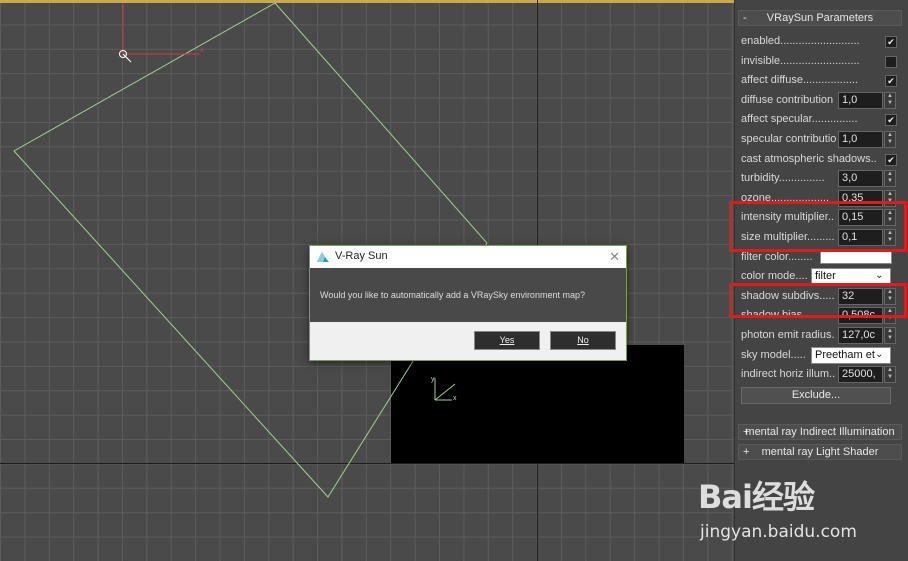  Describe the element at coordinates (818, 300) in the screenshot. I see `highlight-shadow-subdivs` at that location.